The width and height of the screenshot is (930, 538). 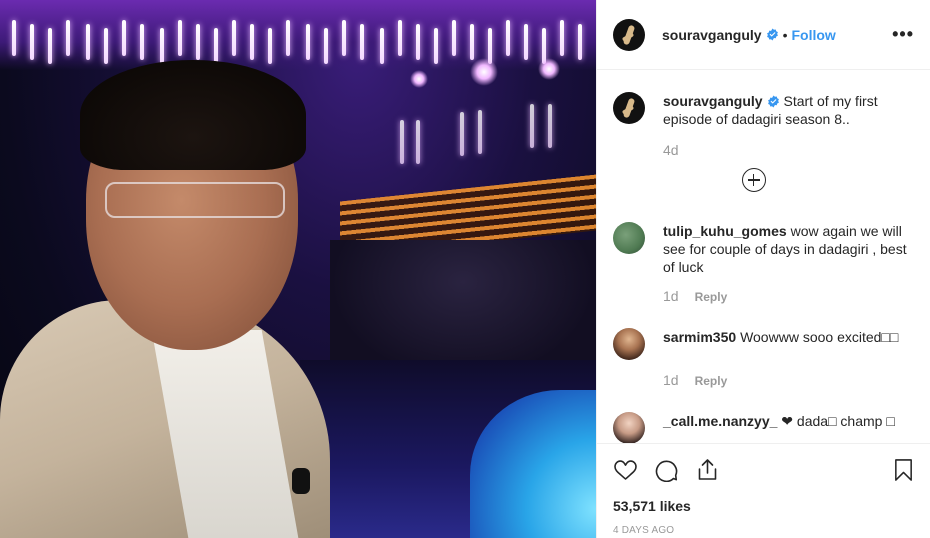 I want to click on comment-username: tulip_kuhu_gomes, so click(x=725, y=231).